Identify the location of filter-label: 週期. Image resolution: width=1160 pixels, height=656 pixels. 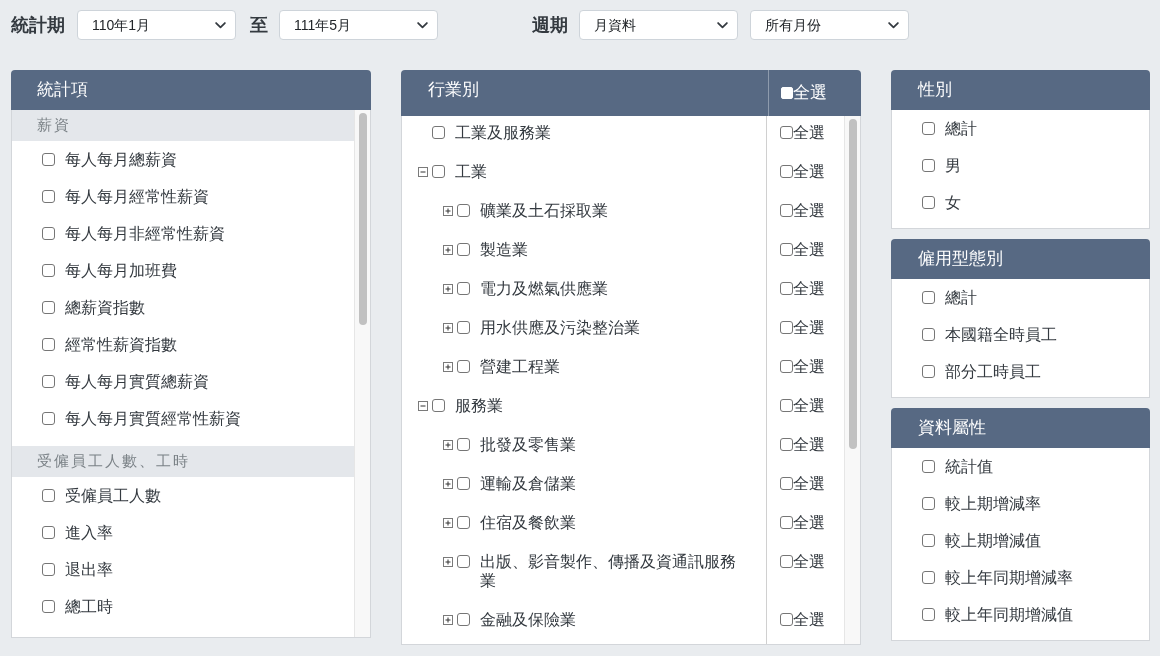
(550, 25).